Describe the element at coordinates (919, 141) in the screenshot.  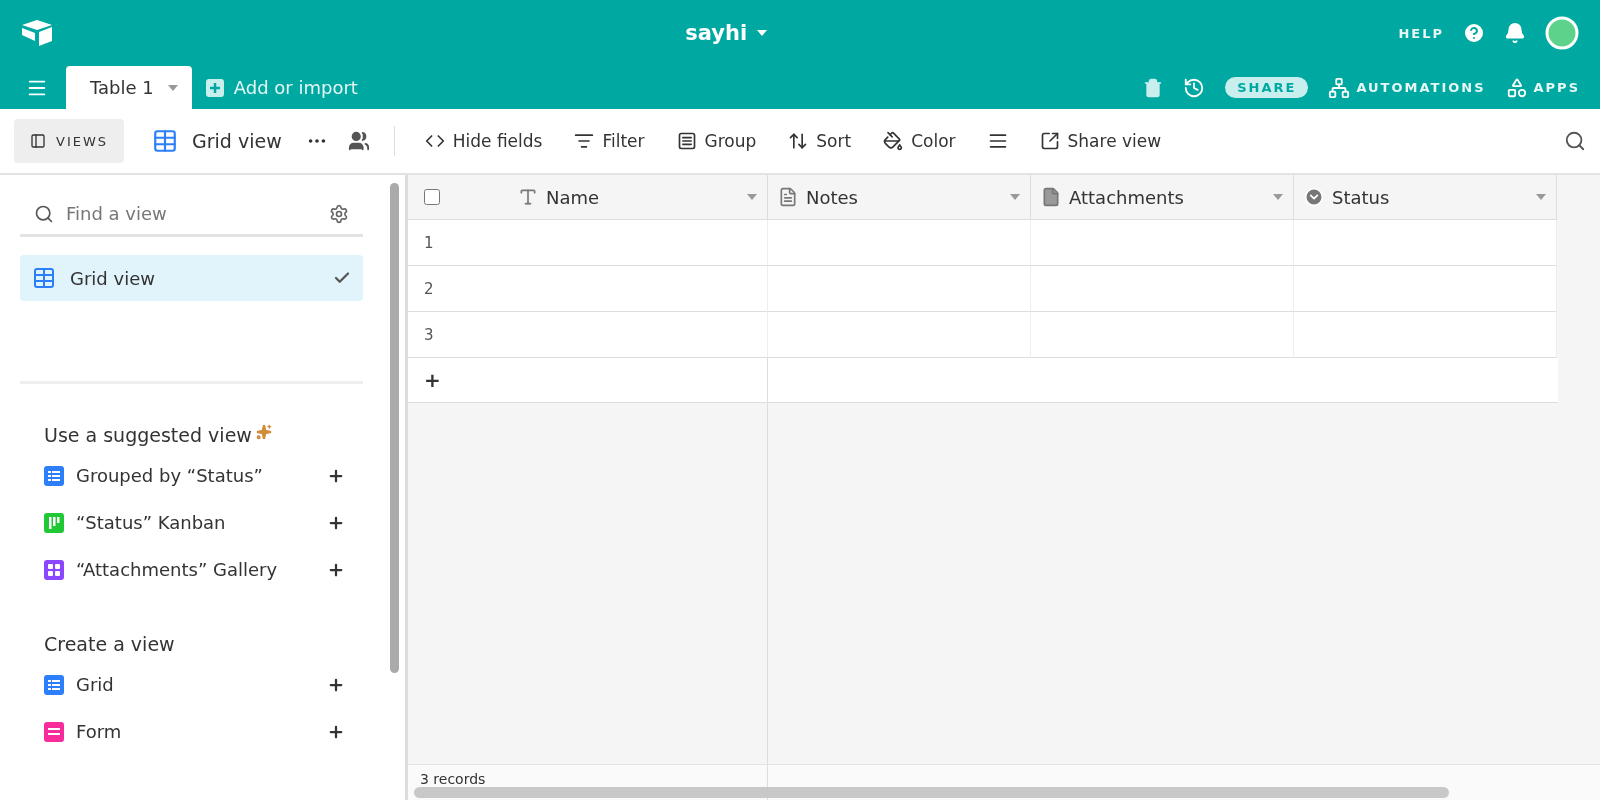
I see `color-button: Color` at that location.